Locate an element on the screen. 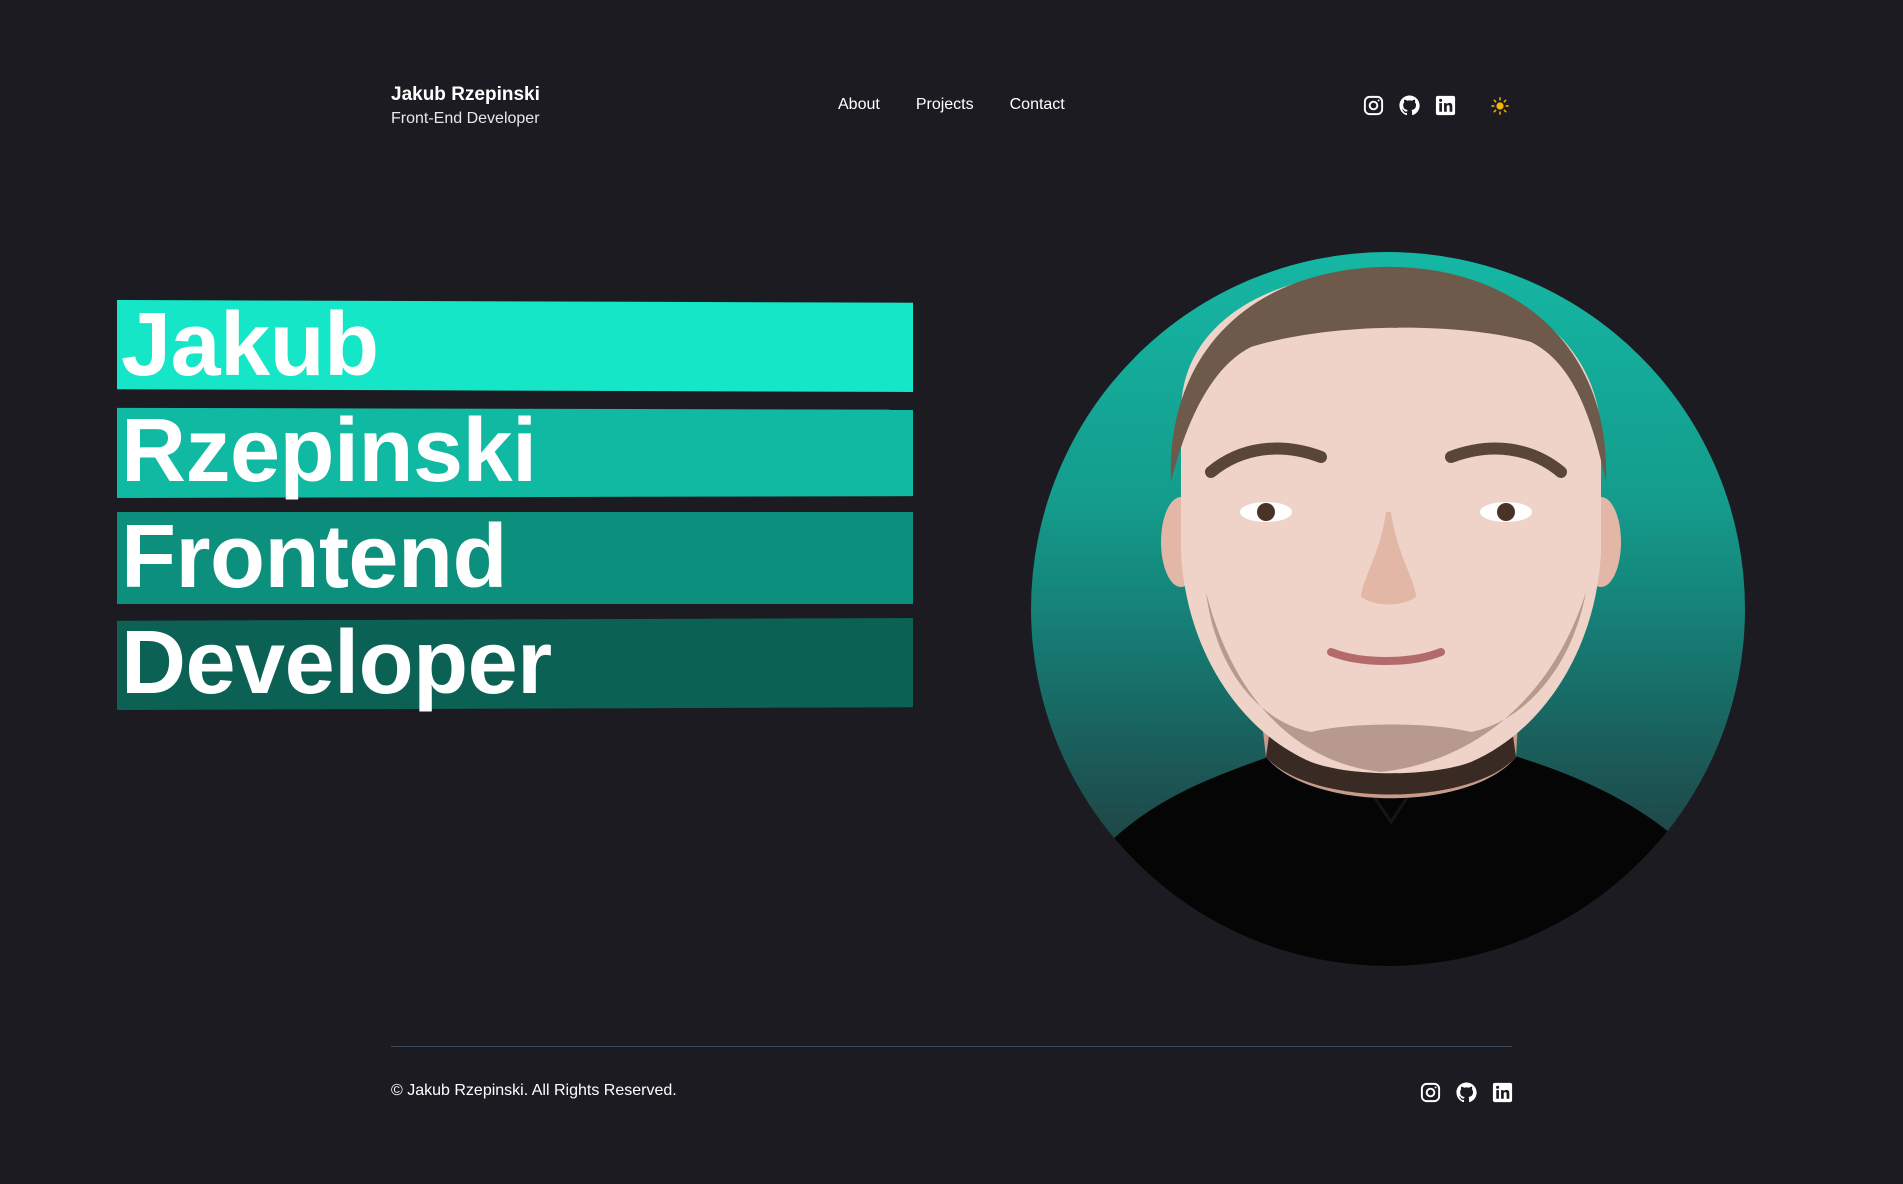 This screenshot has width=1903, height=1184. footer-linkedin-link is located at coordinates (1502, 1092).